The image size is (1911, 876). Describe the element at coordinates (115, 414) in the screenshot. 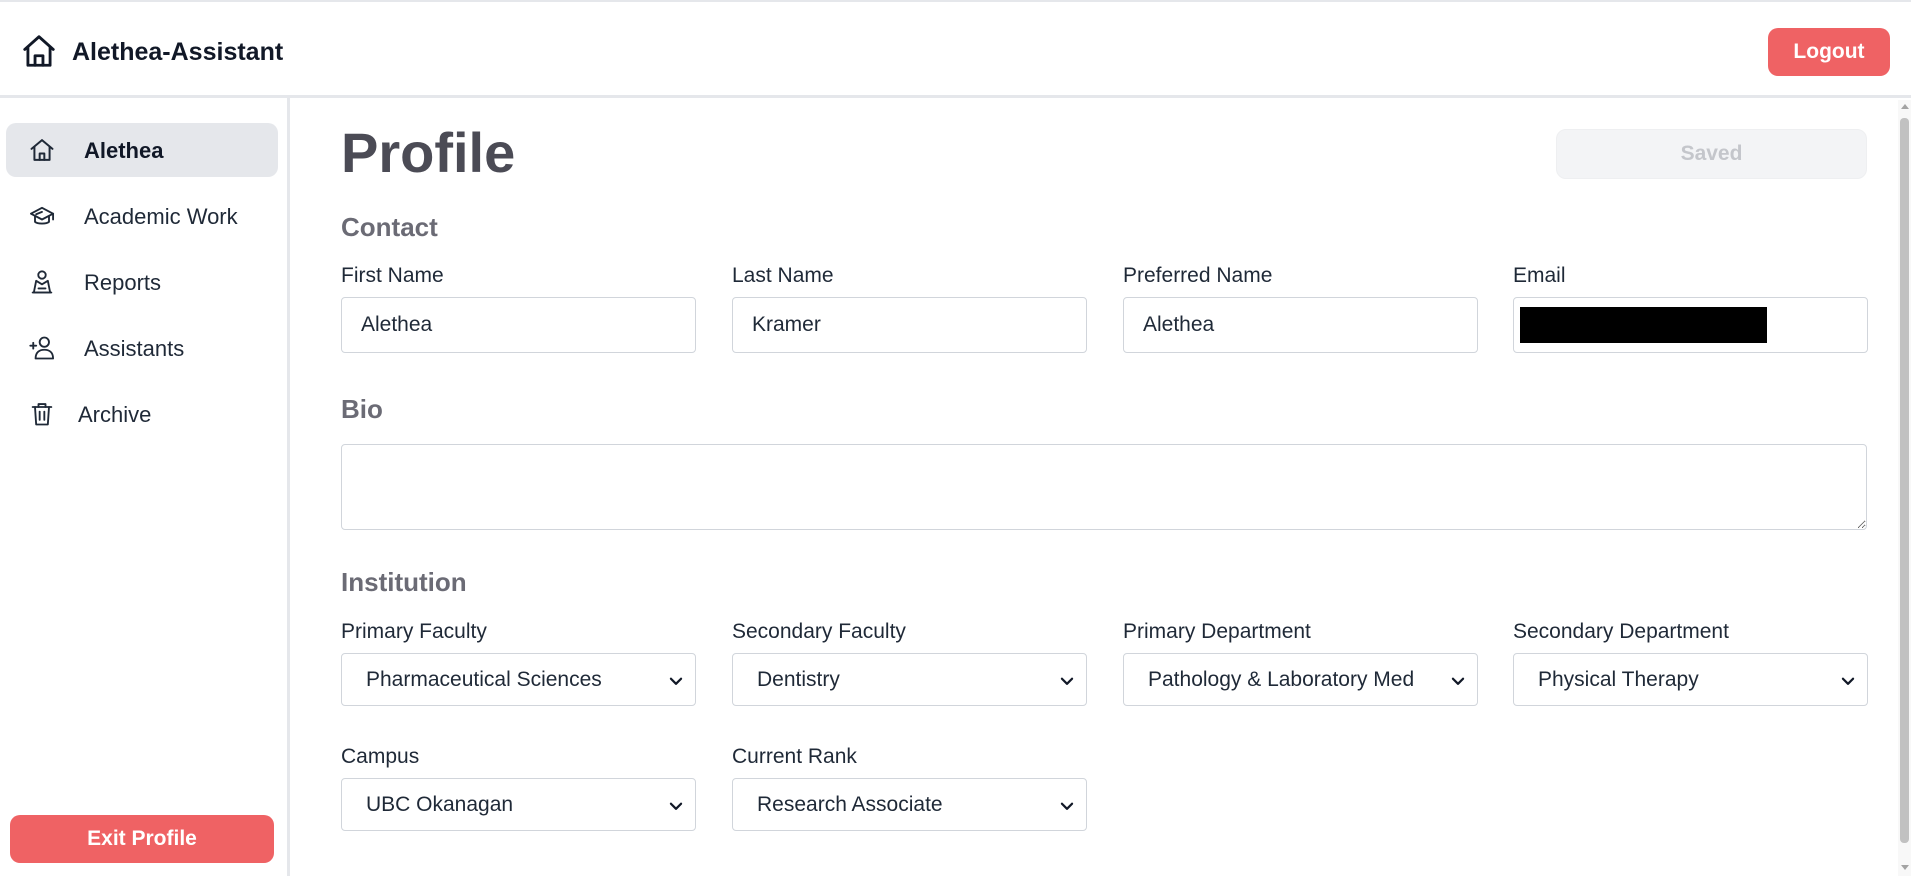

I see `sidebar-item-label: Archive` at that location.